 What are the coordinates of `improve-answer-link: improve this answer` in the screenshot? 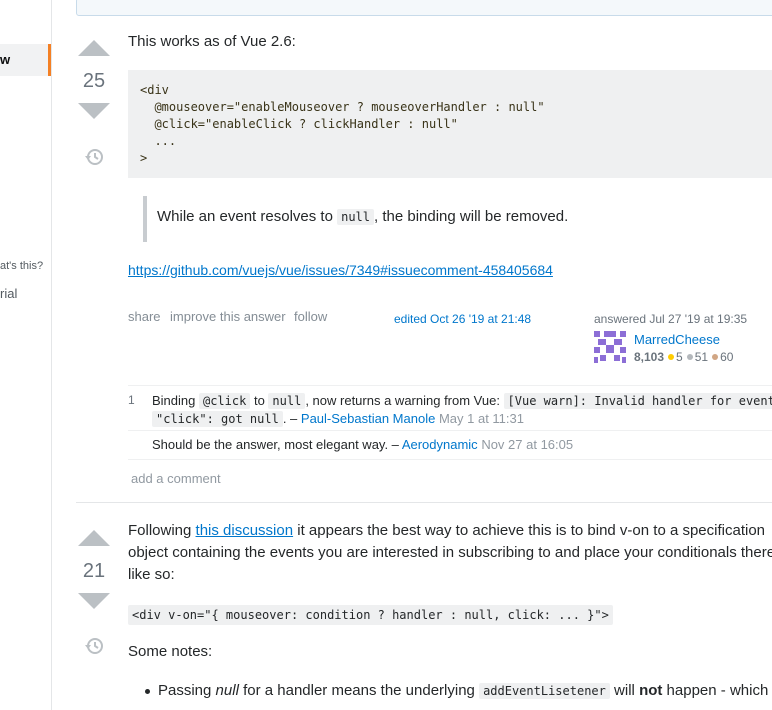 It's located at (228, 316).